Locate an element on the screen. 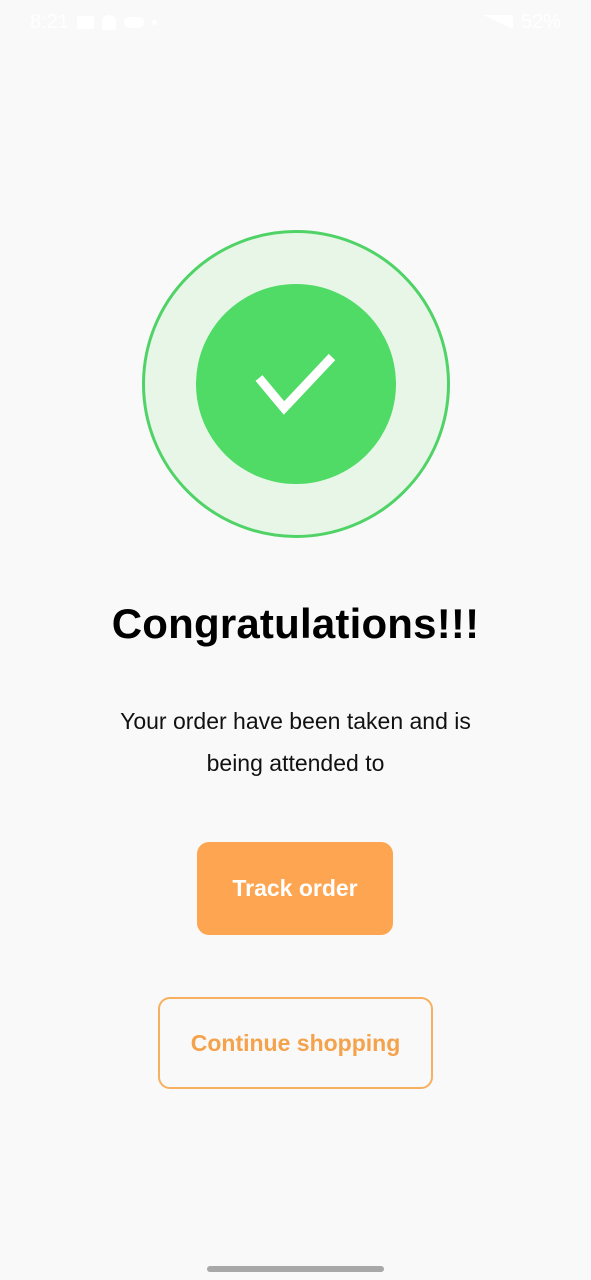  continue-shopping-button: Continue shopping is located at coordinates (295, 1043).